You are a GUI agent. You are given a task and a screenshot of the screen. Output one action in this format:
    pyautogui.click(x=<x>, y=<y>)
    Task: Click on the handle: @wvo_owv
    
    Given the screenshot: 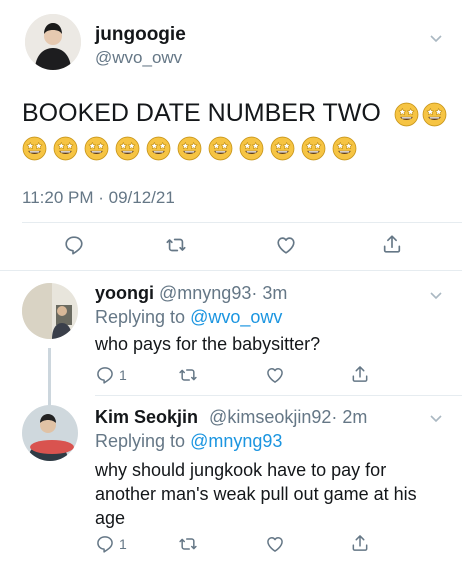 What is the action you would take?
    pyautogui.click(x=138, y=58)
    